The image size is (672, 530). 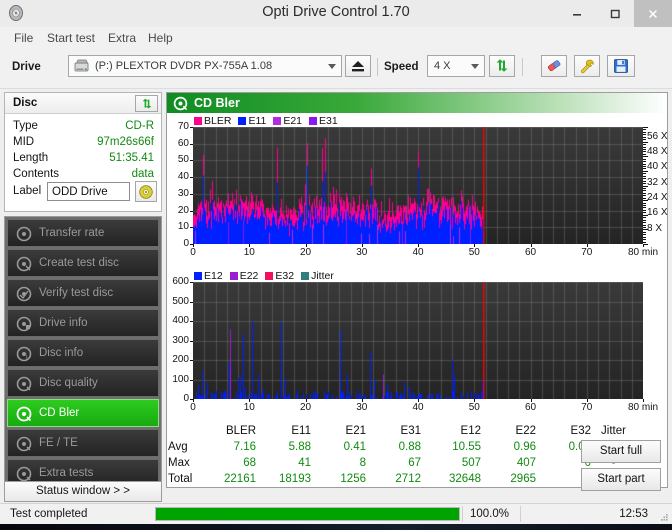 I want to click on status-window-button: Status window > >, so click(x=83, y=491).